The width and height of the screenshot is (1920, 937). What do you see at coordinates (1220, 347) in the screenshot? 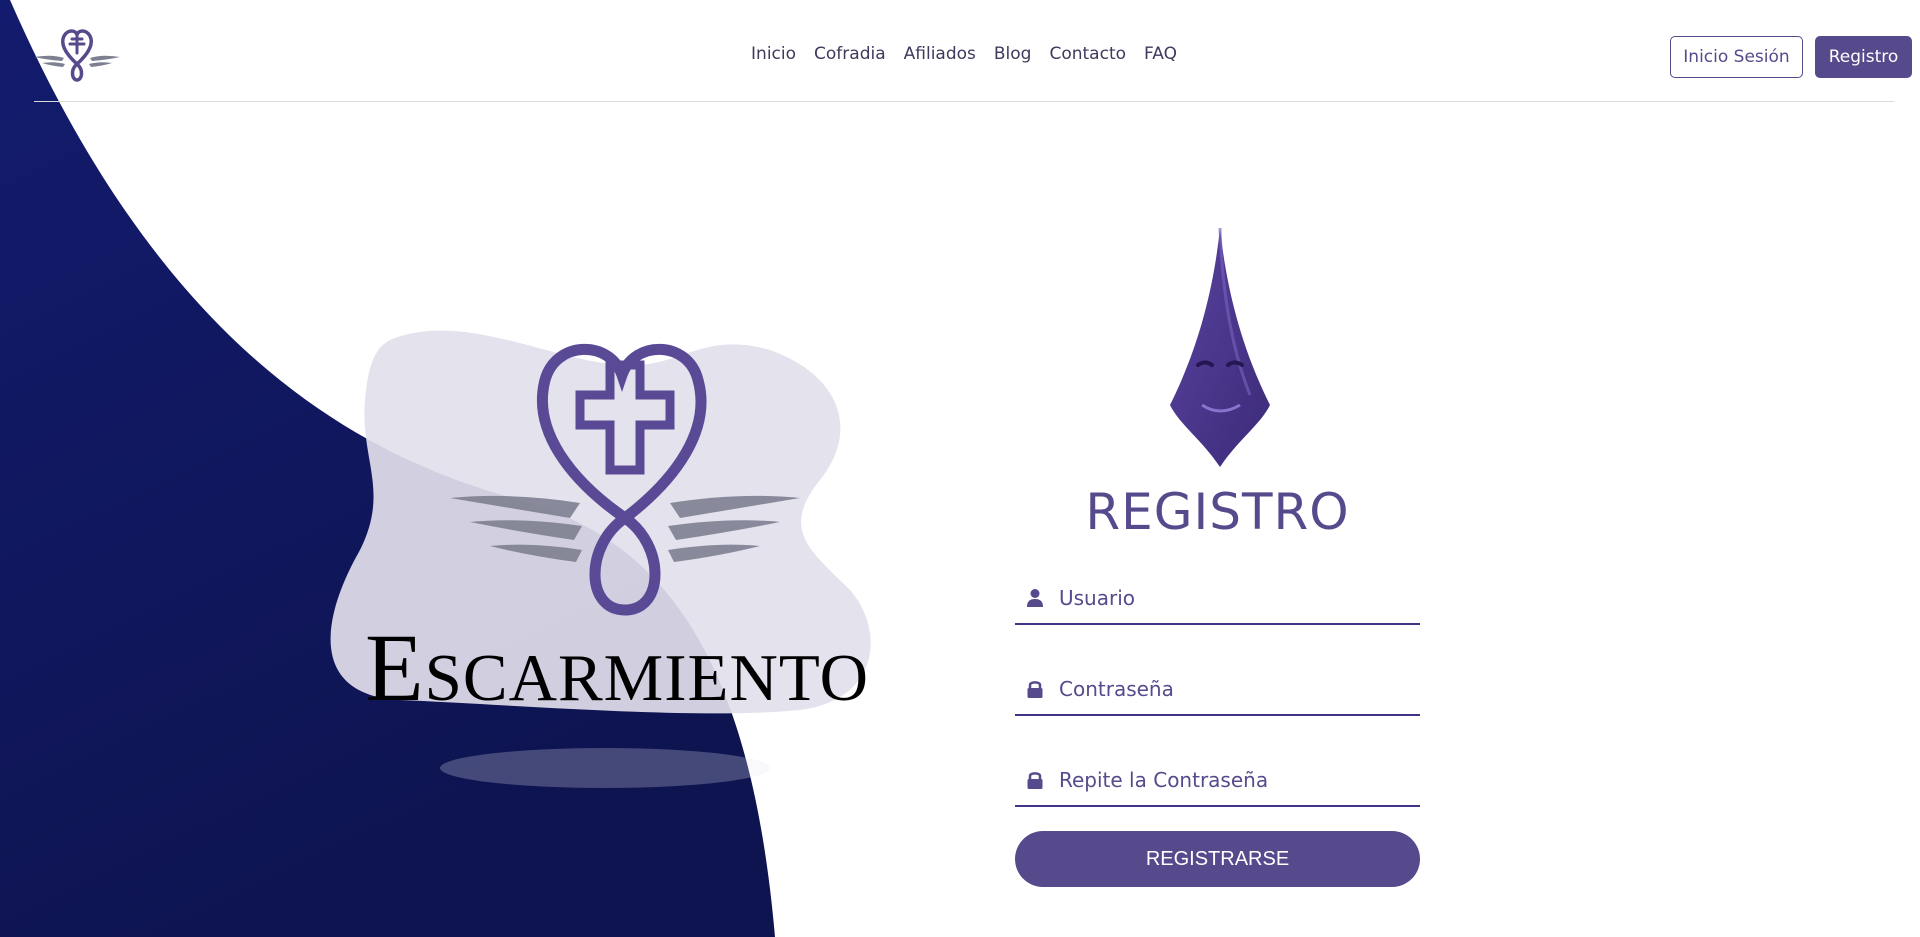
I see `hood-icon` at bounding box center [1220, 347].